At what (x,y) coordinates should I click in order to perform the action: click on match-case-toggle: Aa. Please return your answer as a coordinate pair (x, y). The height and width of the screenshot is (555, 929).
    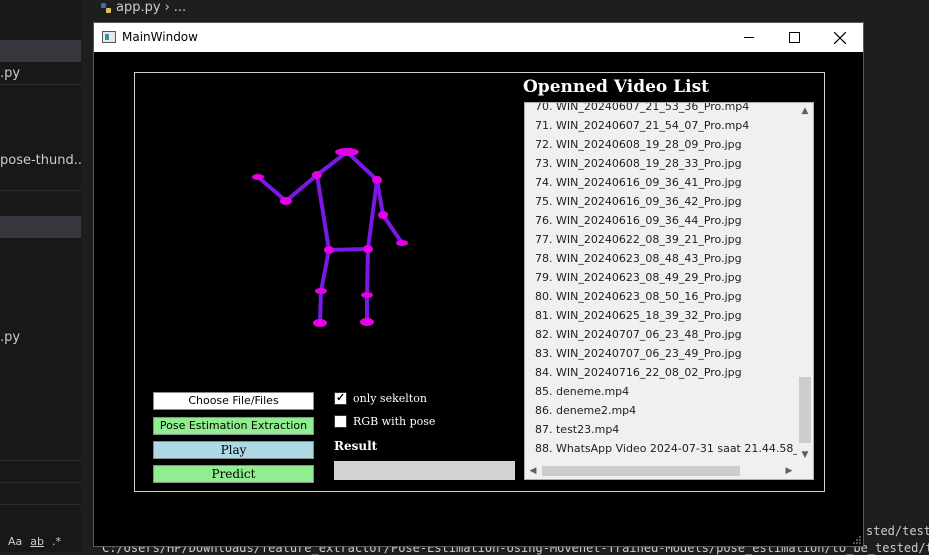
    Looking at the image, I should click on (15, 541).